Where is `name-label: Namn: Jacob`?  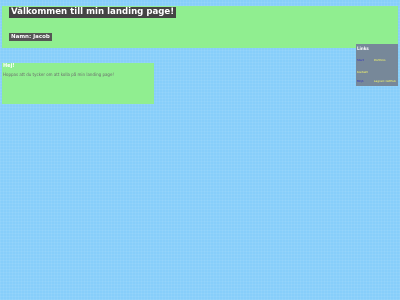
name-label: Namn: Jacob is located at coordinates (30, 37).